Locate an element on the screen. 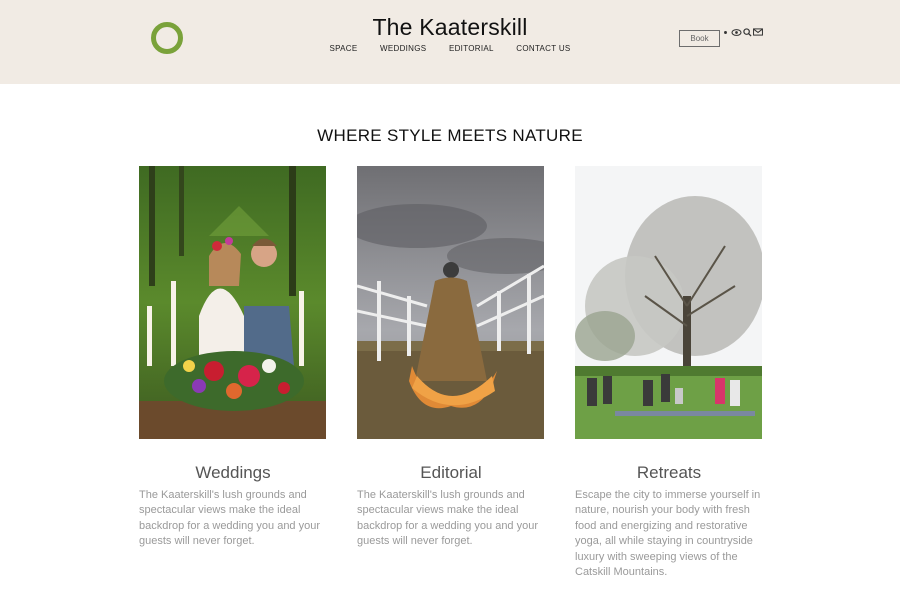  retreats-photo is located at coordinates (668, 302).